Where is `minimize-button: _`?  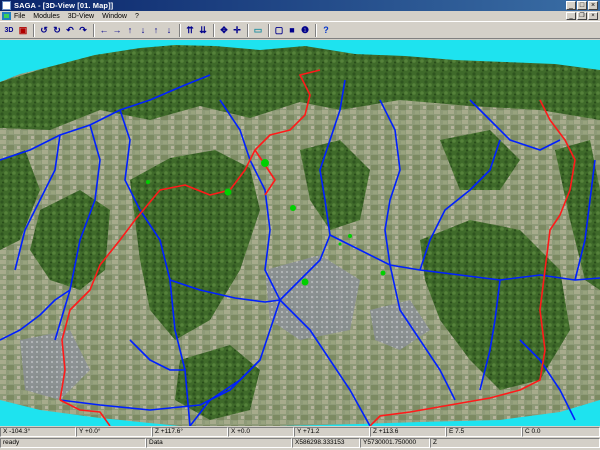 minimize-button: _ is located at coordinates (571, 5).